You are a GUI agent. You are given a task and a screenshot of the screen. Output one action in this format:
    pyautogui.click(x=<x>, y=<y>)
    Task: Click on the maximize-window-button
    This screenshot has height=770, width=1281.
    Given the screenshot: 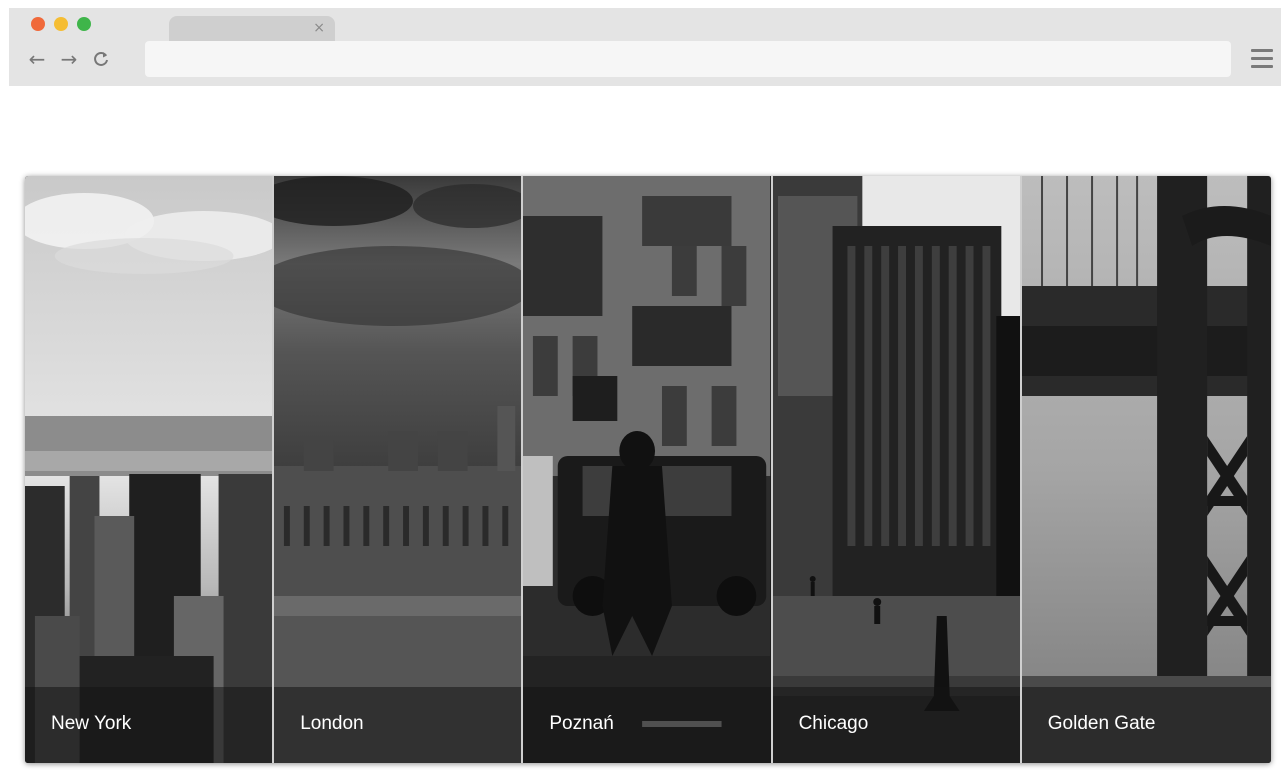 What is the action you would take?
    pyautogui.click(x=84, y=24)
    